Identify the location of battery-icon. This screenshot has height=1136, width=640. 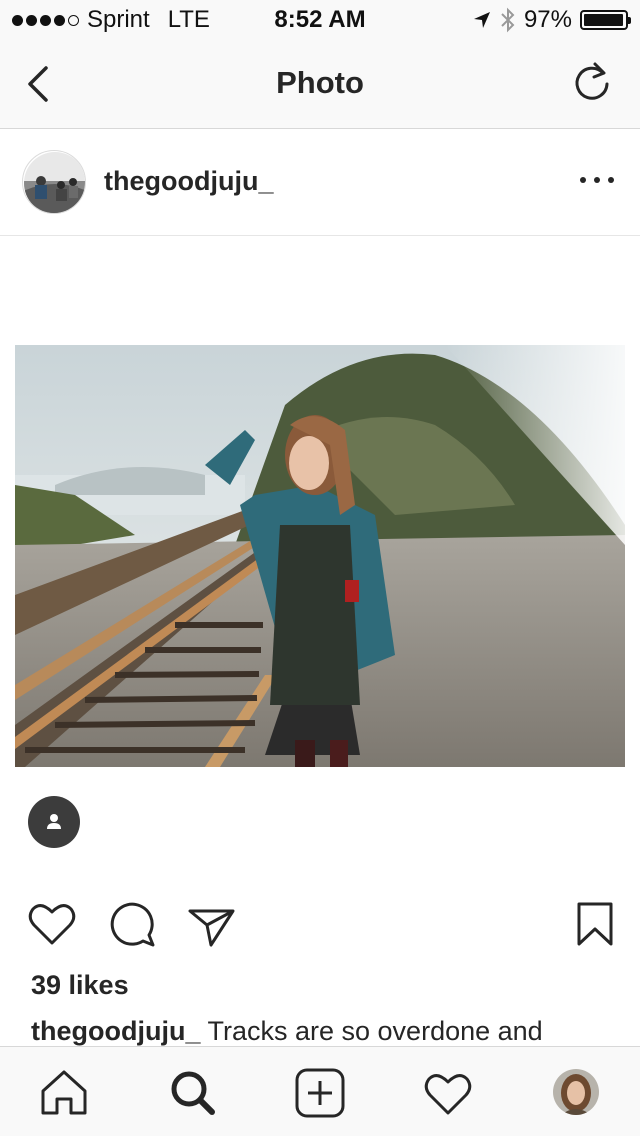
(605, 20).